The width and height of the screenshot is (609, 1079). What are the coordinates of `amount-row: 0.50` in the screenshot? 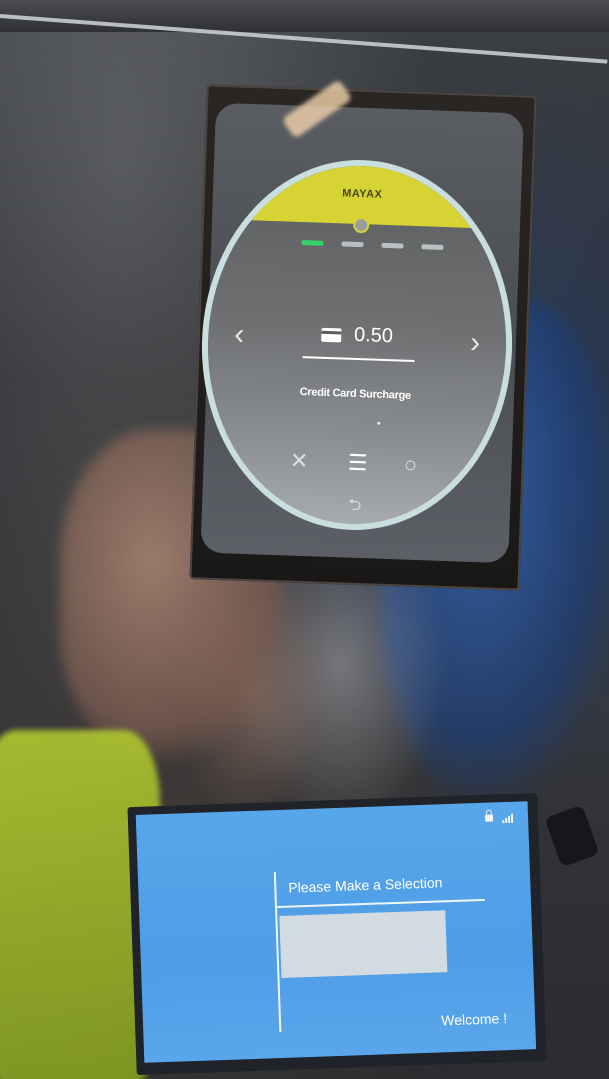 It's located at (357, 335).